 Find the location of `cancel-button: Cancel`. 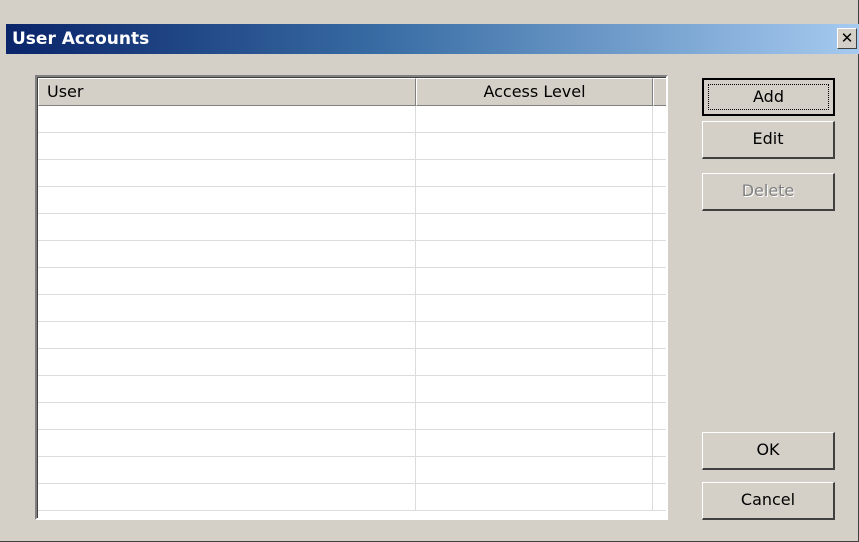

cancel-button: Cancel is located at coordinates (768, 501).